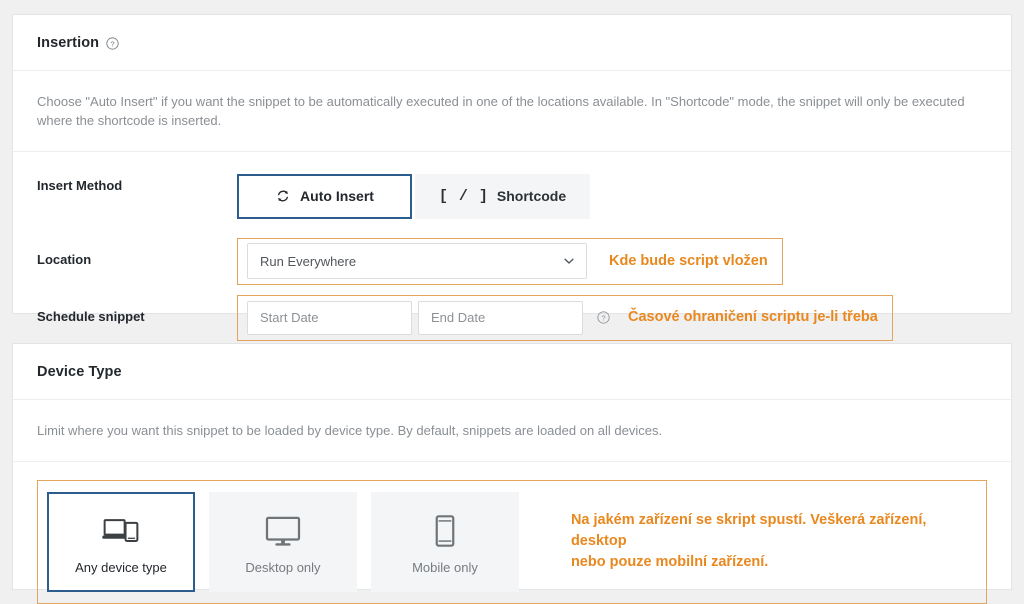 This screenshot has width=1024, height=604. Describe the element at coordinates (445, 531) in the screenshot. I see `mobile-phone-icon` at that location.